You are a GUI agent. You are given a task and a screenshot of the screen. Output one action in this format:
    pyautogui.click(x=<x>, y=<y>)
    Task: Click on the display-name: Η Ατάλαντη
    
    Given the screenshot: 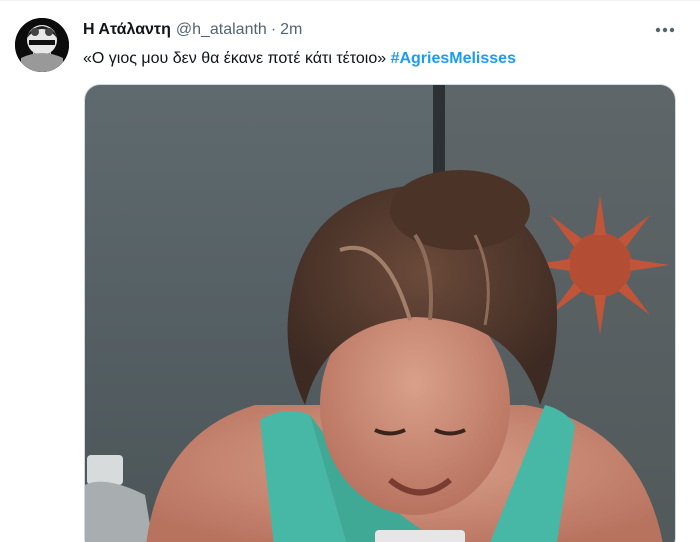 What is the action you would take?
    pyautogui.click(x=127, y=30)
    